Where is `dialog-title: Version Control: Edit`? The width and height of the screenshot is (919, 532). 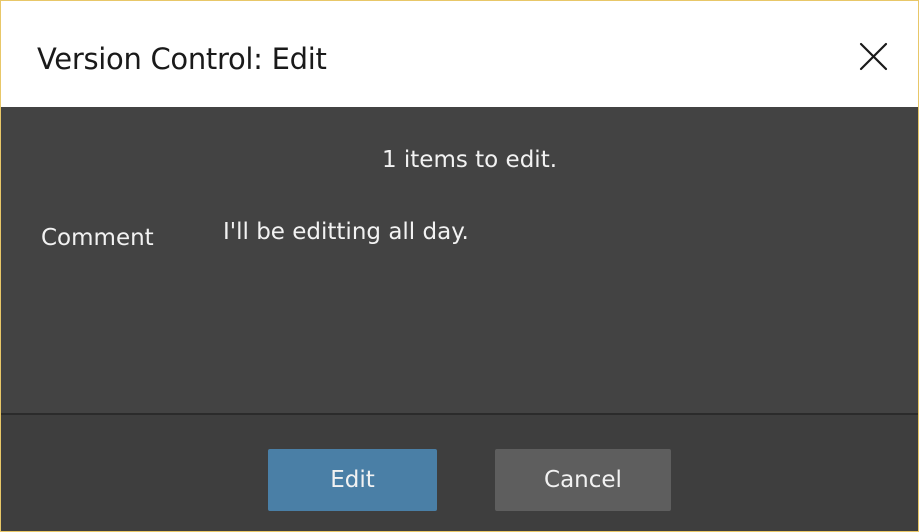
dialog-title: Version Control: Edit is located at coordinates (182, 59).